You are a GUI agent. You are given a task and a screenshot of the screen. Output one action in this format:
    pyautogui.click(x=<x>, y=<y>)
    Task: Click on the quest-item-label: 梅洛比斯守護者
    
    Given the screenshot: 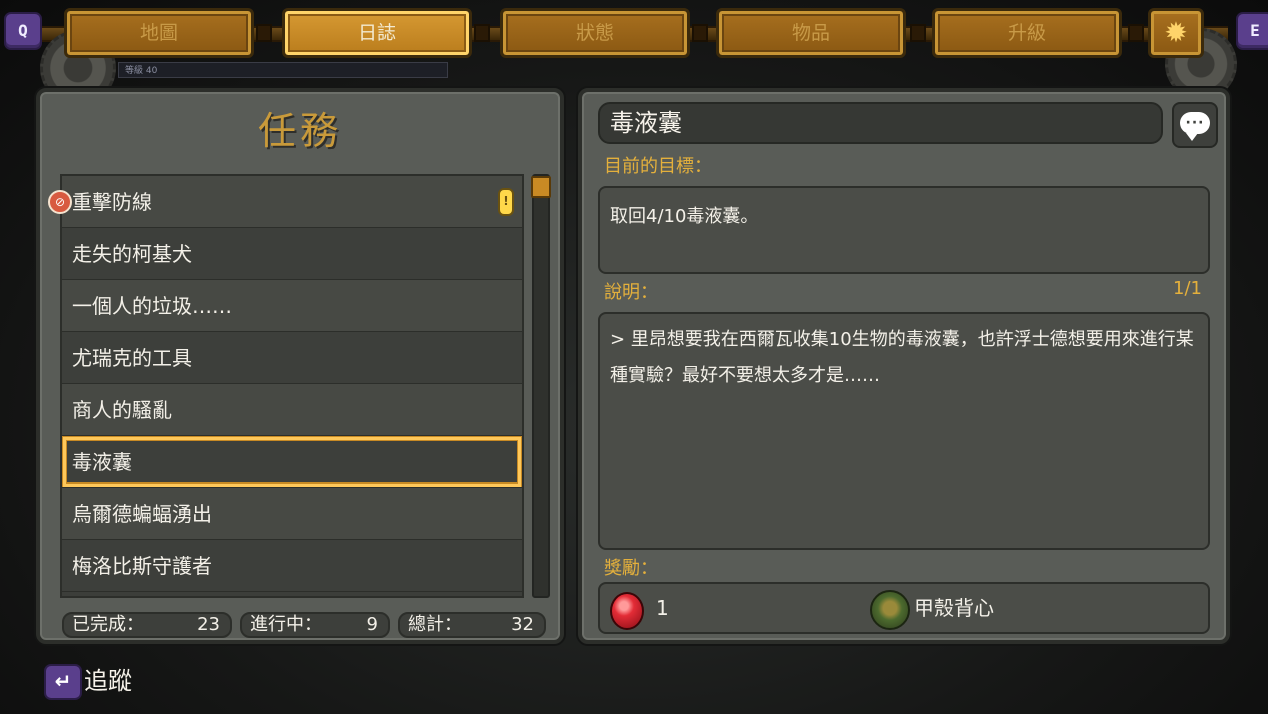 What is the action you would take?
    pyautogui.click(x=142, y=566)
    